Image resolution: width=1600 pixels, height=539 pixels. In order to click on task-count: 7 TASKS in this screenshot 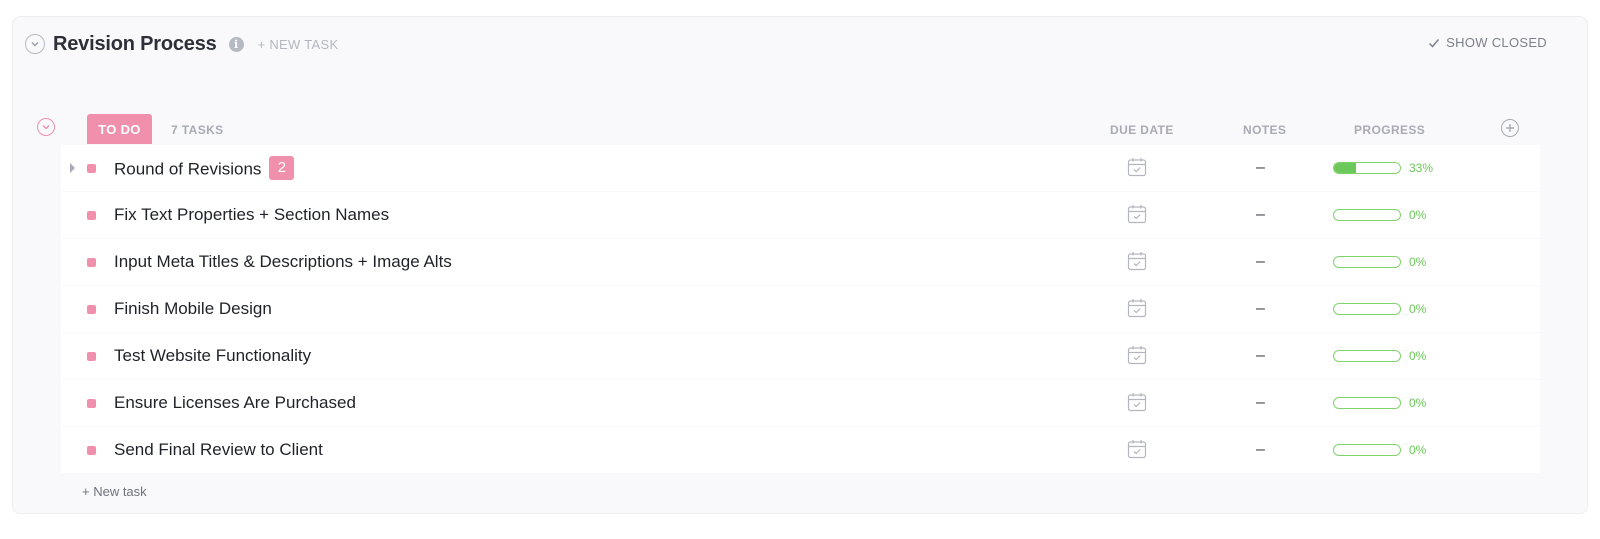, I will do `click(197, 130)`.